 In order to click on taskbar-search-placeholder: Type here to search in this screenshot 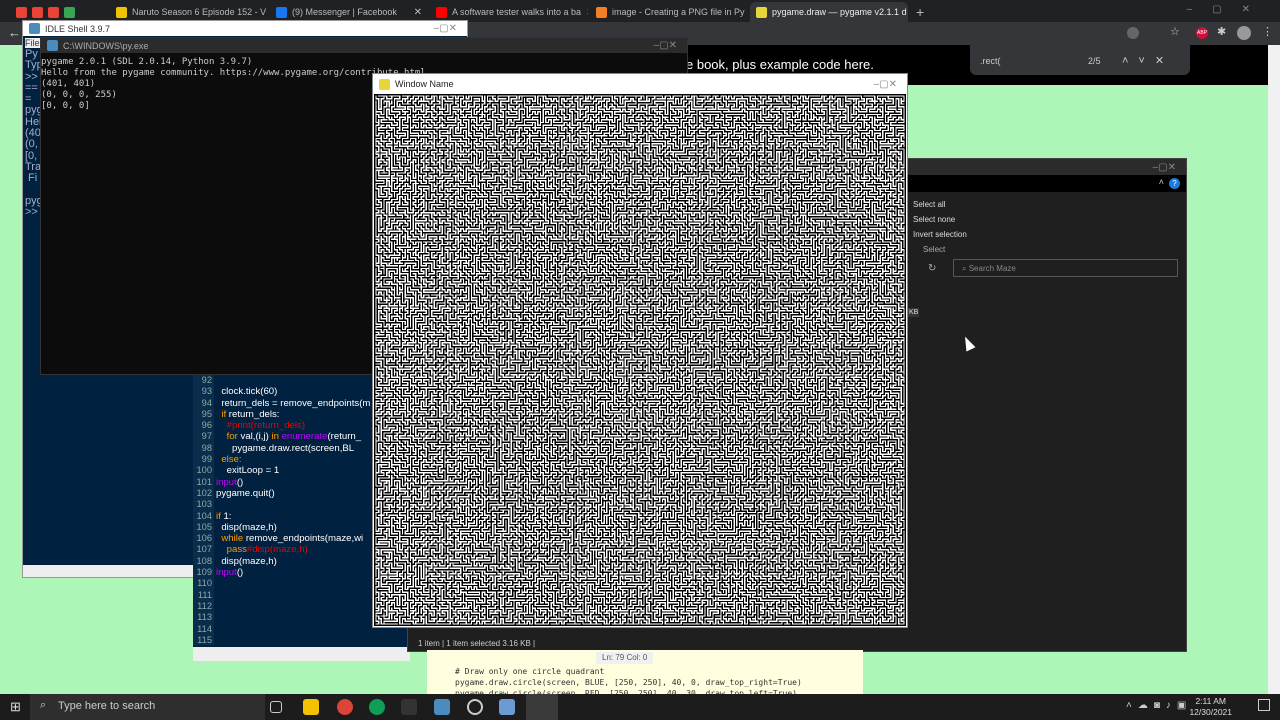, I will do `click(107, 706)`.